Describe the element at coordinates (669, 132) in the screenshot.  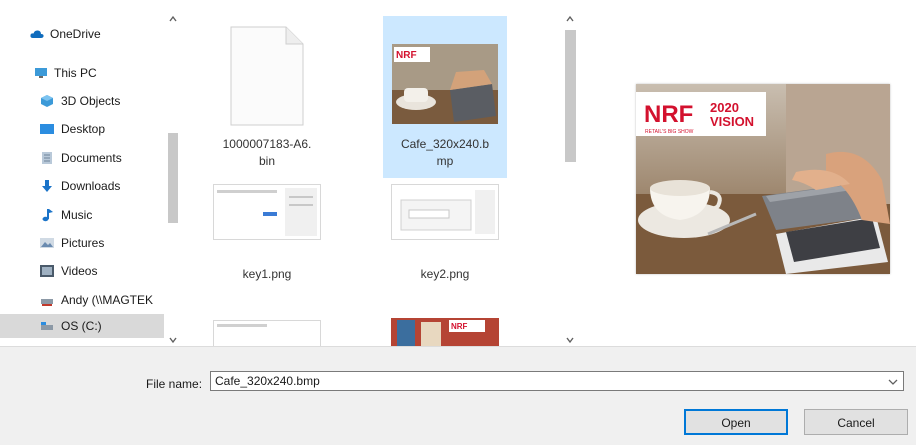
I see `tagline-text: RETAIL'S BIG SHOW` at that location.